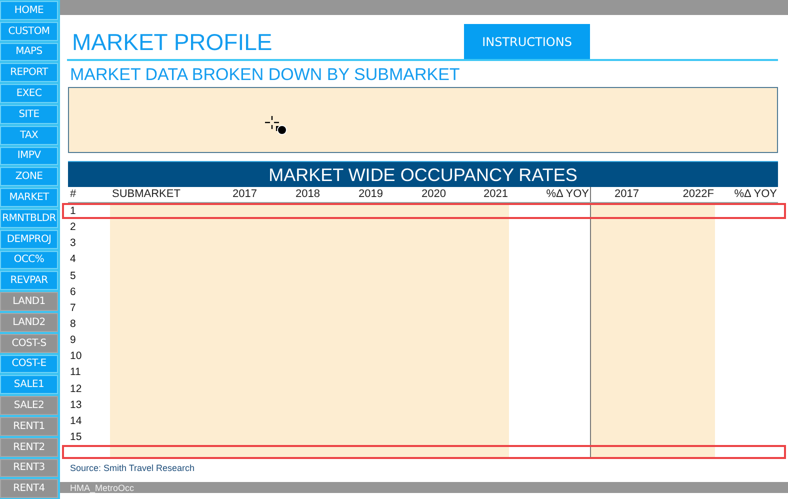 The height and width of the screenshot is (499, 788). What do you see at coordinates (102, 487) in the screenshot?
I see `sheet-tab: HMA_MetroOcc` at bounding box center [102, 487].